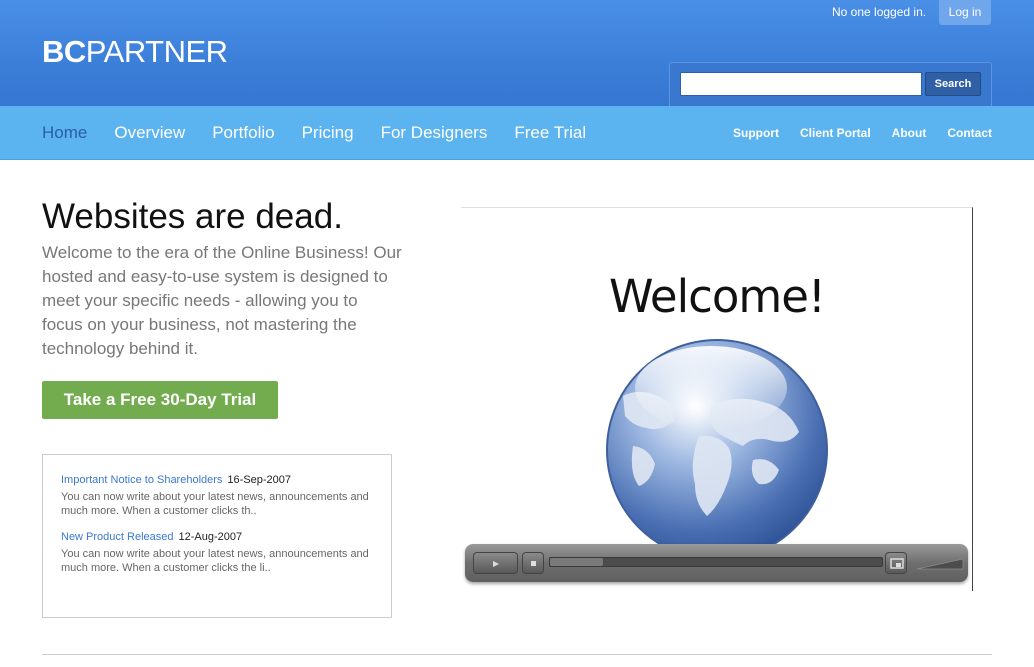 The image size is (1034, 667). I want to click on video-progress-bar, so click(716, 562).